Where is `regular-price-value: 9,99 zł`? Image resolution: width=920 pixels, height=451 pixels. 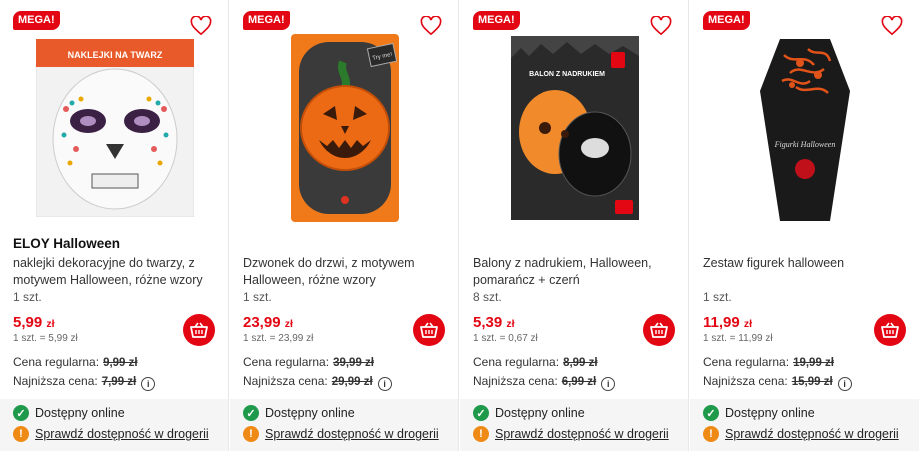 regular-price-value: 9,99 zł is located at coordinates (120, 363).